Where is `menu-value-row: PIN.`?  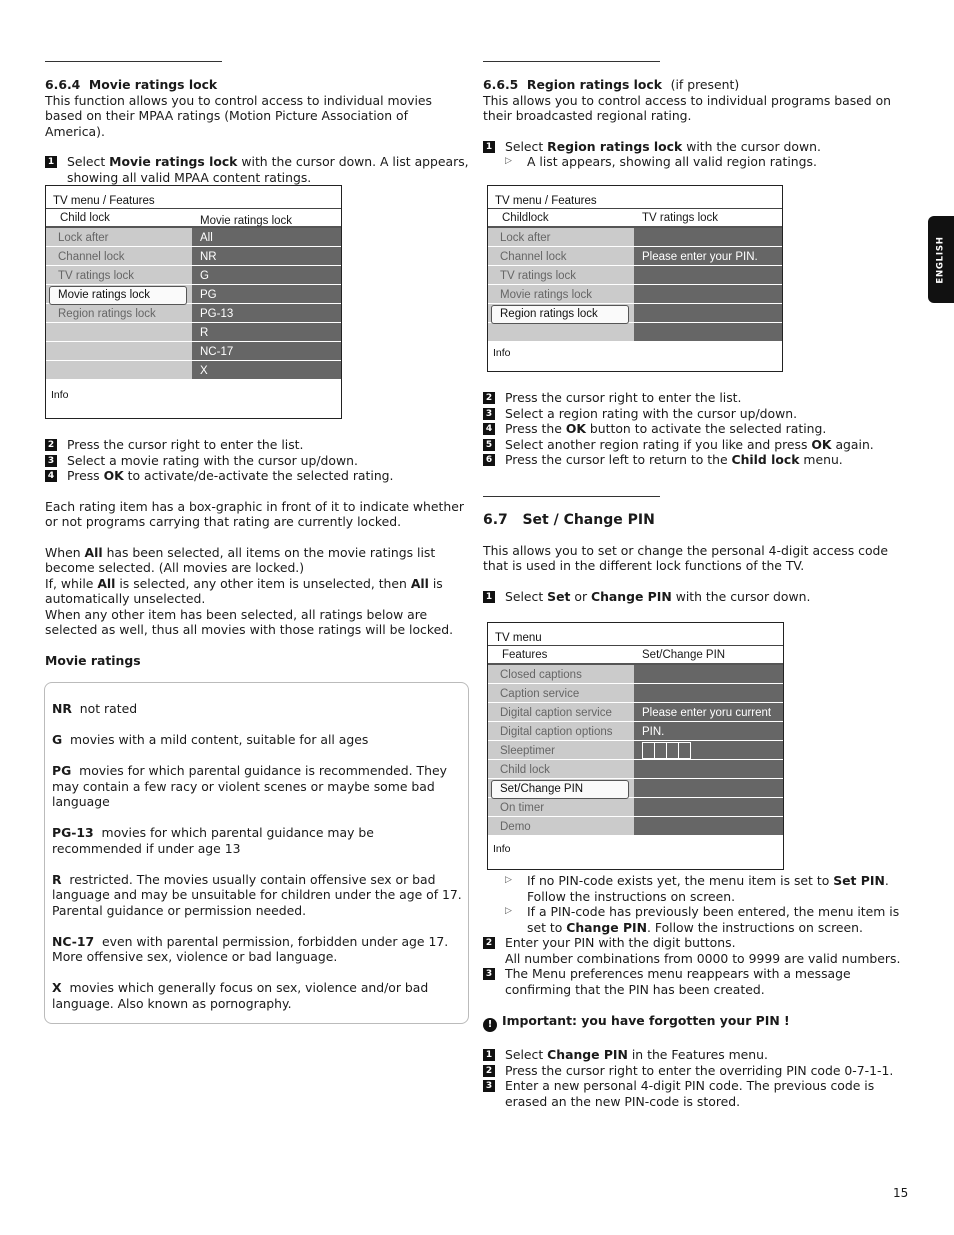
menu-value-row: PIN. is located at coordinates (708, 731).